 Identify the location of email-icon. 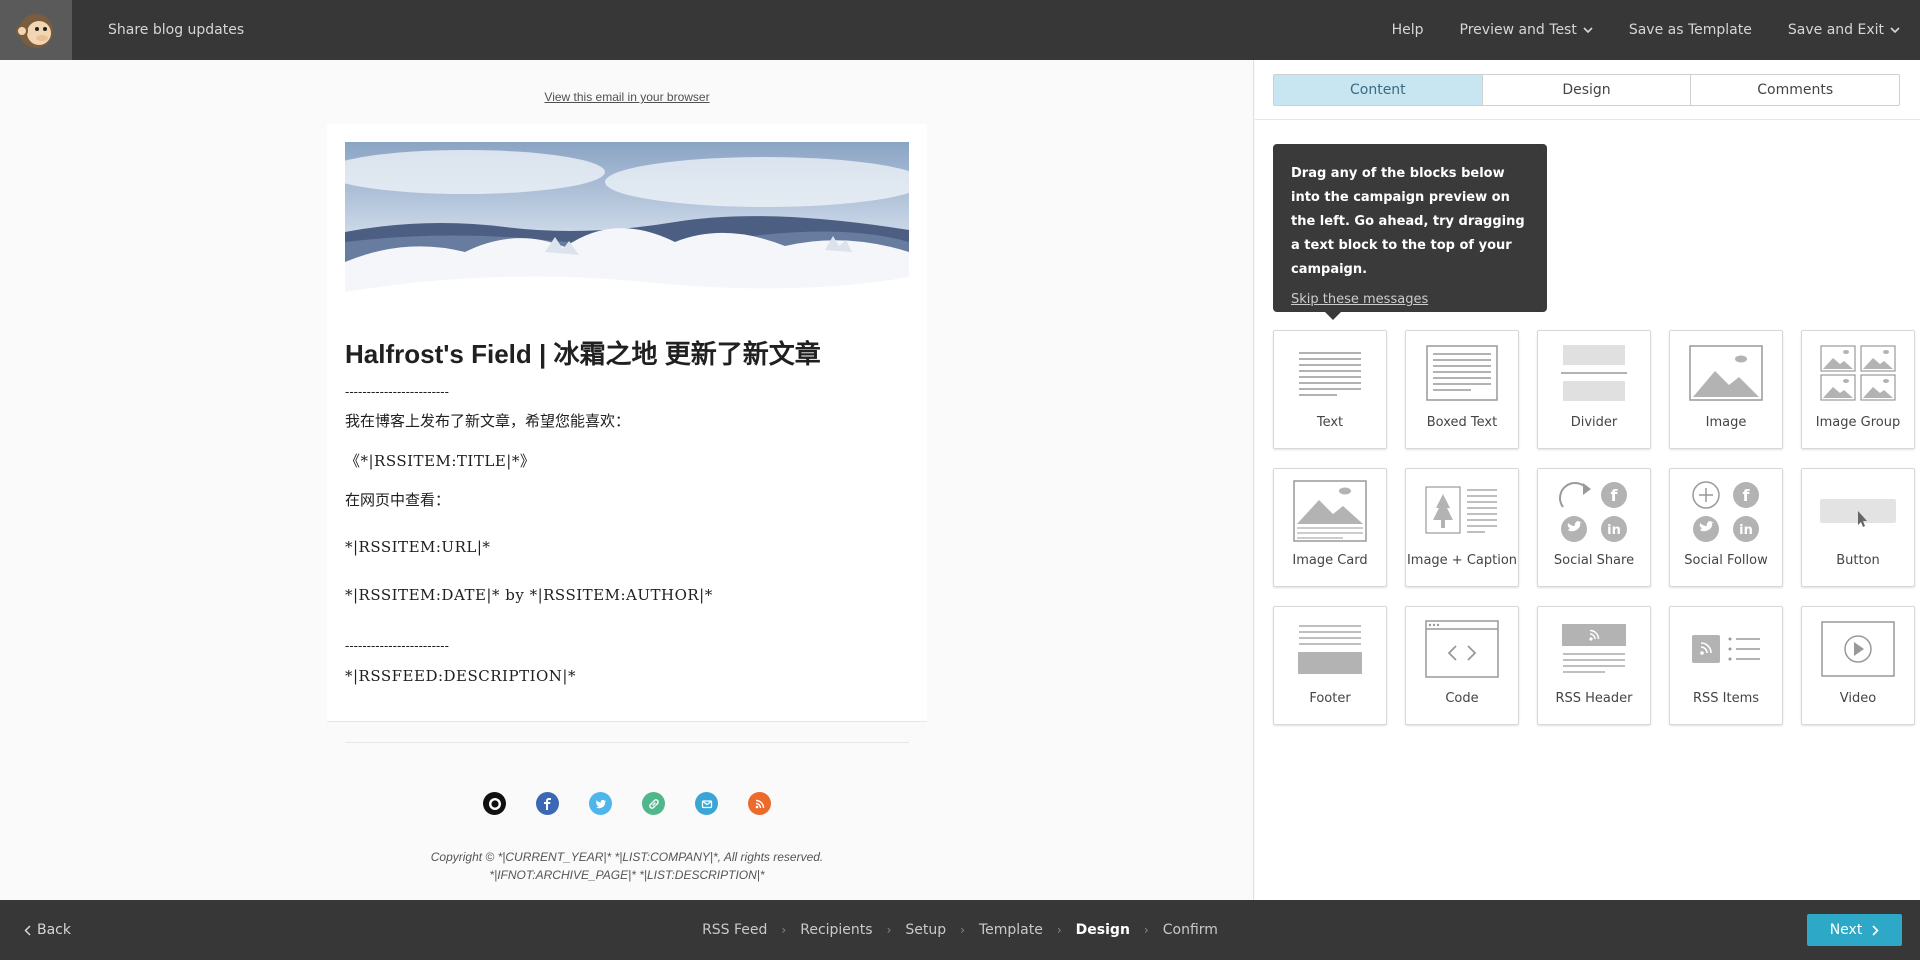
(706, 803).